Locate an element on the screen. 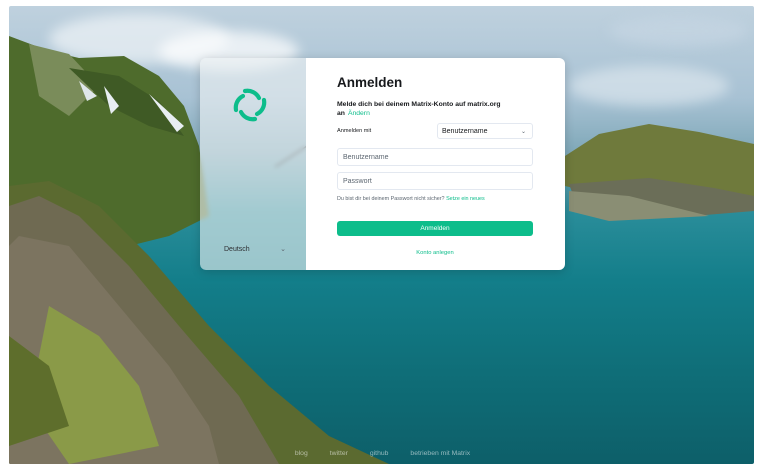  card-branding-panel: Deutsch ⌄ is located at coordinates (253, 164).